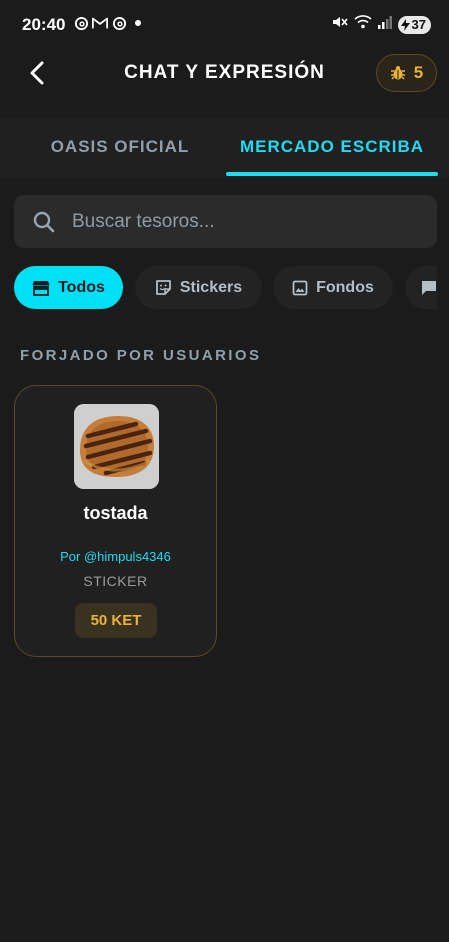 Image resolution: width=449 pixels, height=942 pixels. I want to click on status-system-icons: 37, so click(381, 24).